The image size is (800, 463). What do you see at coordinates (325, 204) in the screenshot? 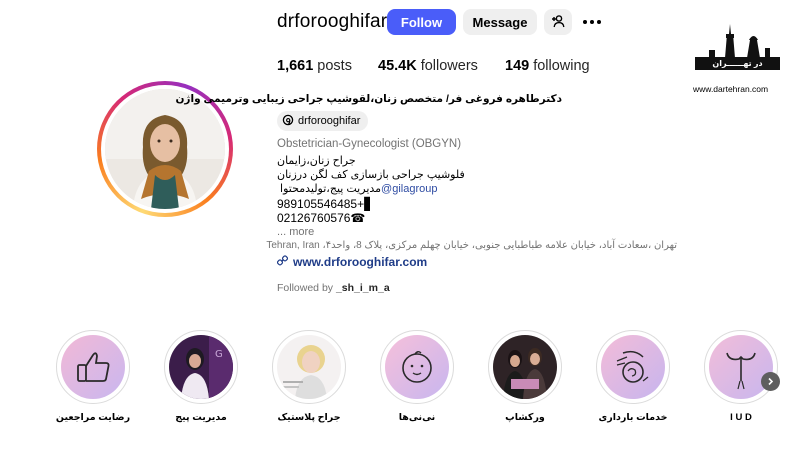
I see `bio-phone-1: 989105546485+▋` at bounding box center [325, 204].